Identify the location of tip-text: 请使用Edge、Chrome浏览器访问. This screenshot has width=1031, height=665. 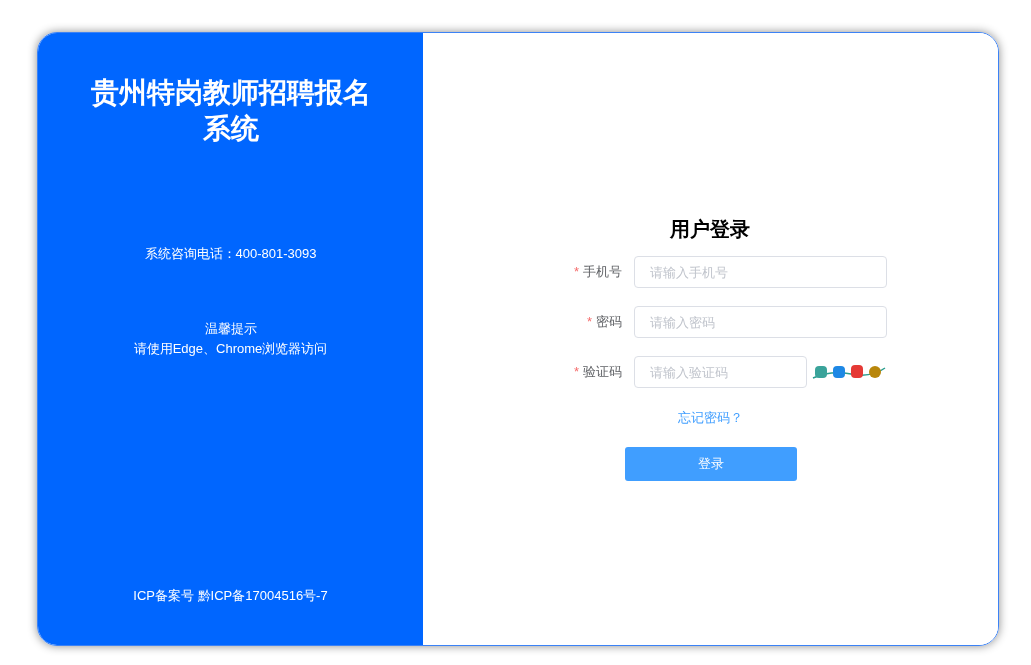
(230, 348).